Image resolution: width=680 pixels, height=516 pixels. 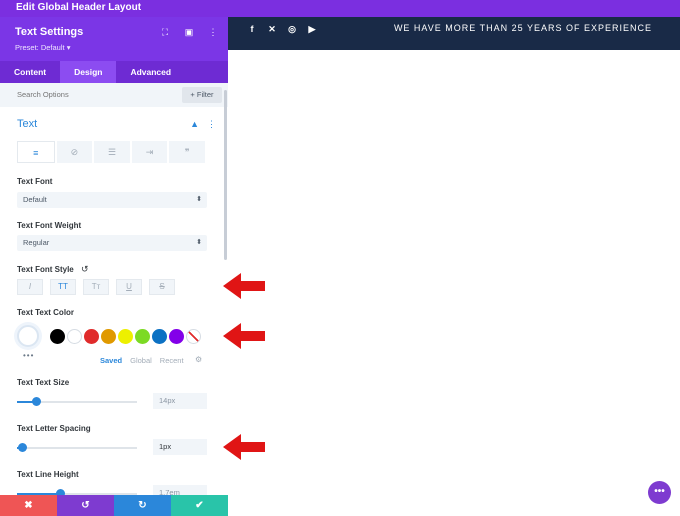 I want to click on uppercase-button: TT, so click(x=63, y=287).